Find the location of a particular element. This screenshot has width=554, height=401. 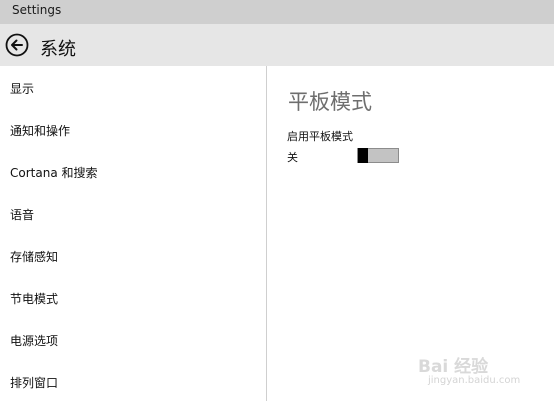

tablet-mode-label: 启用平板模式 is located at coordinates (320, 136).